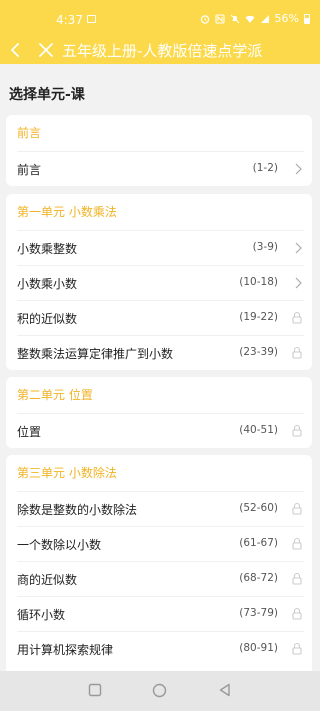  I want to click on lesson-label: 商的近似数, so click(47, 580).